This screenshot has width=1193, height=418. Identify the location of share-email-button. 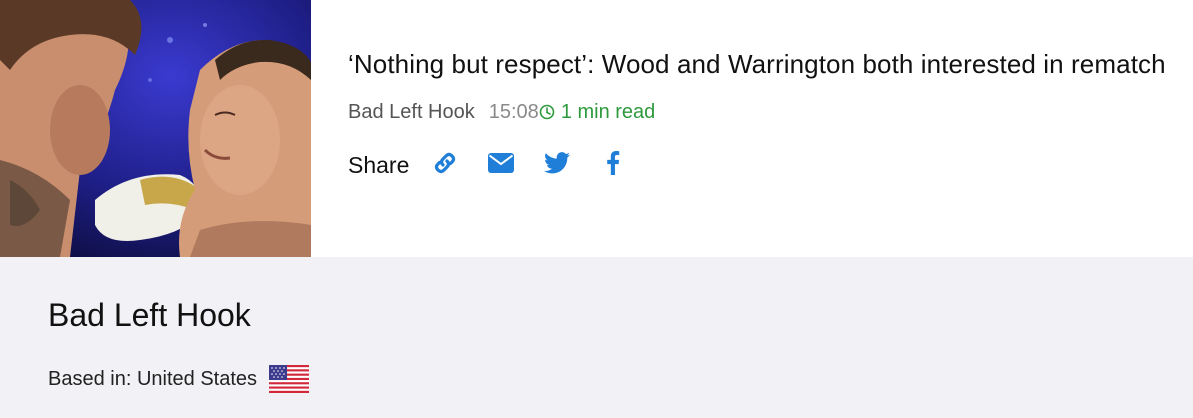
(501, 163).